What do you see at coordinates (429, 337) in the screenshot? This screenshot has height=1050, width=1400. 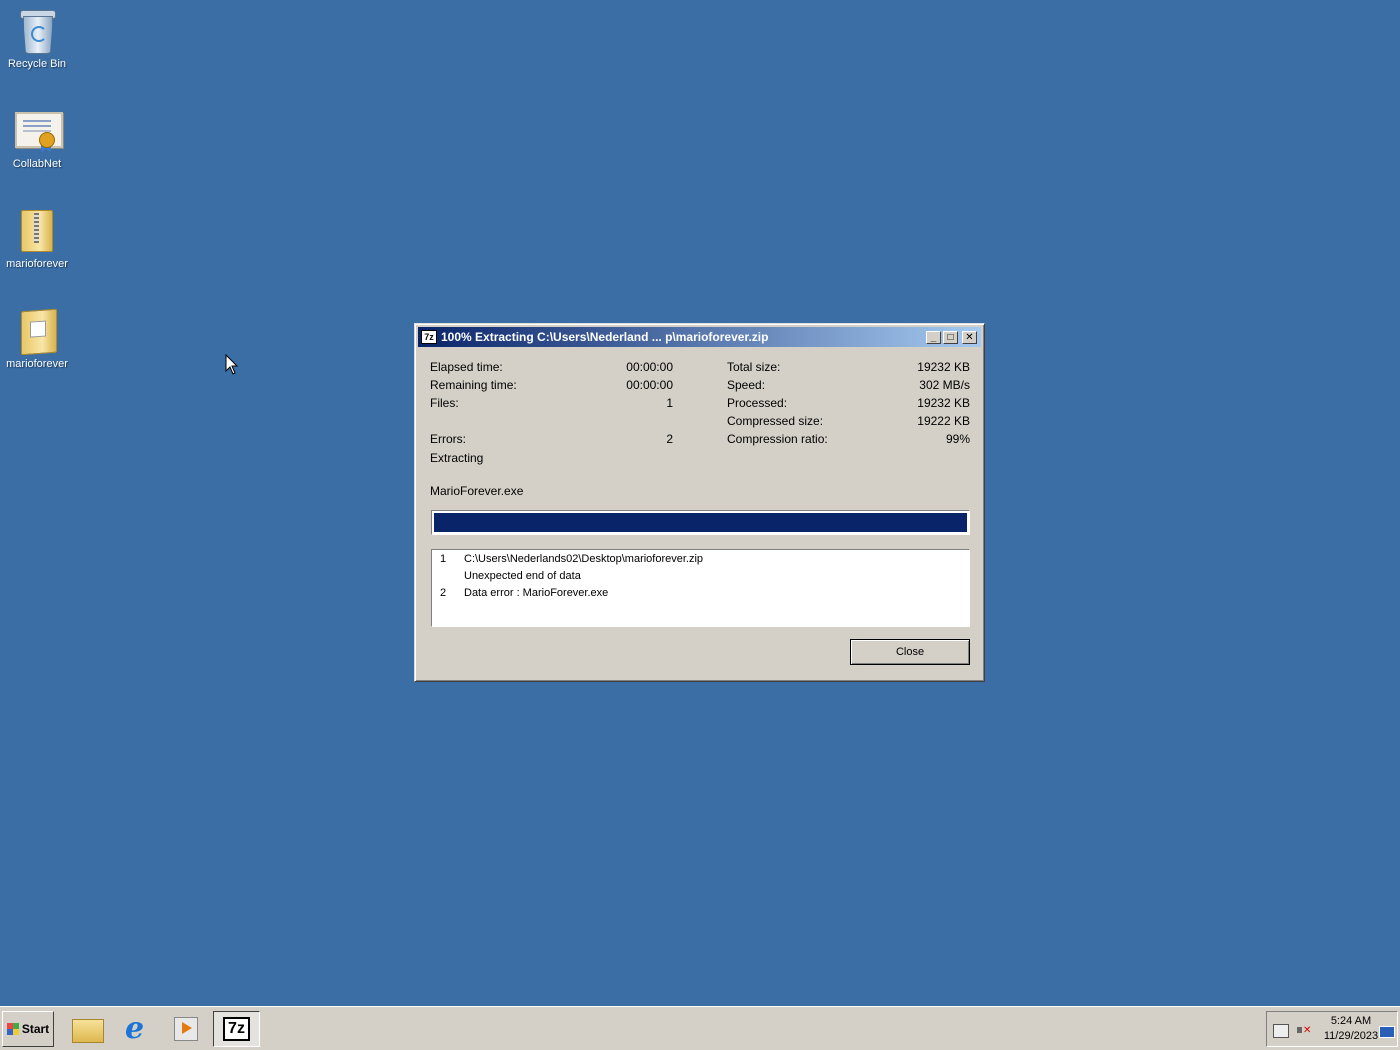 I see `7zip-app-icon: 7z` at bounding box center [429, 337].